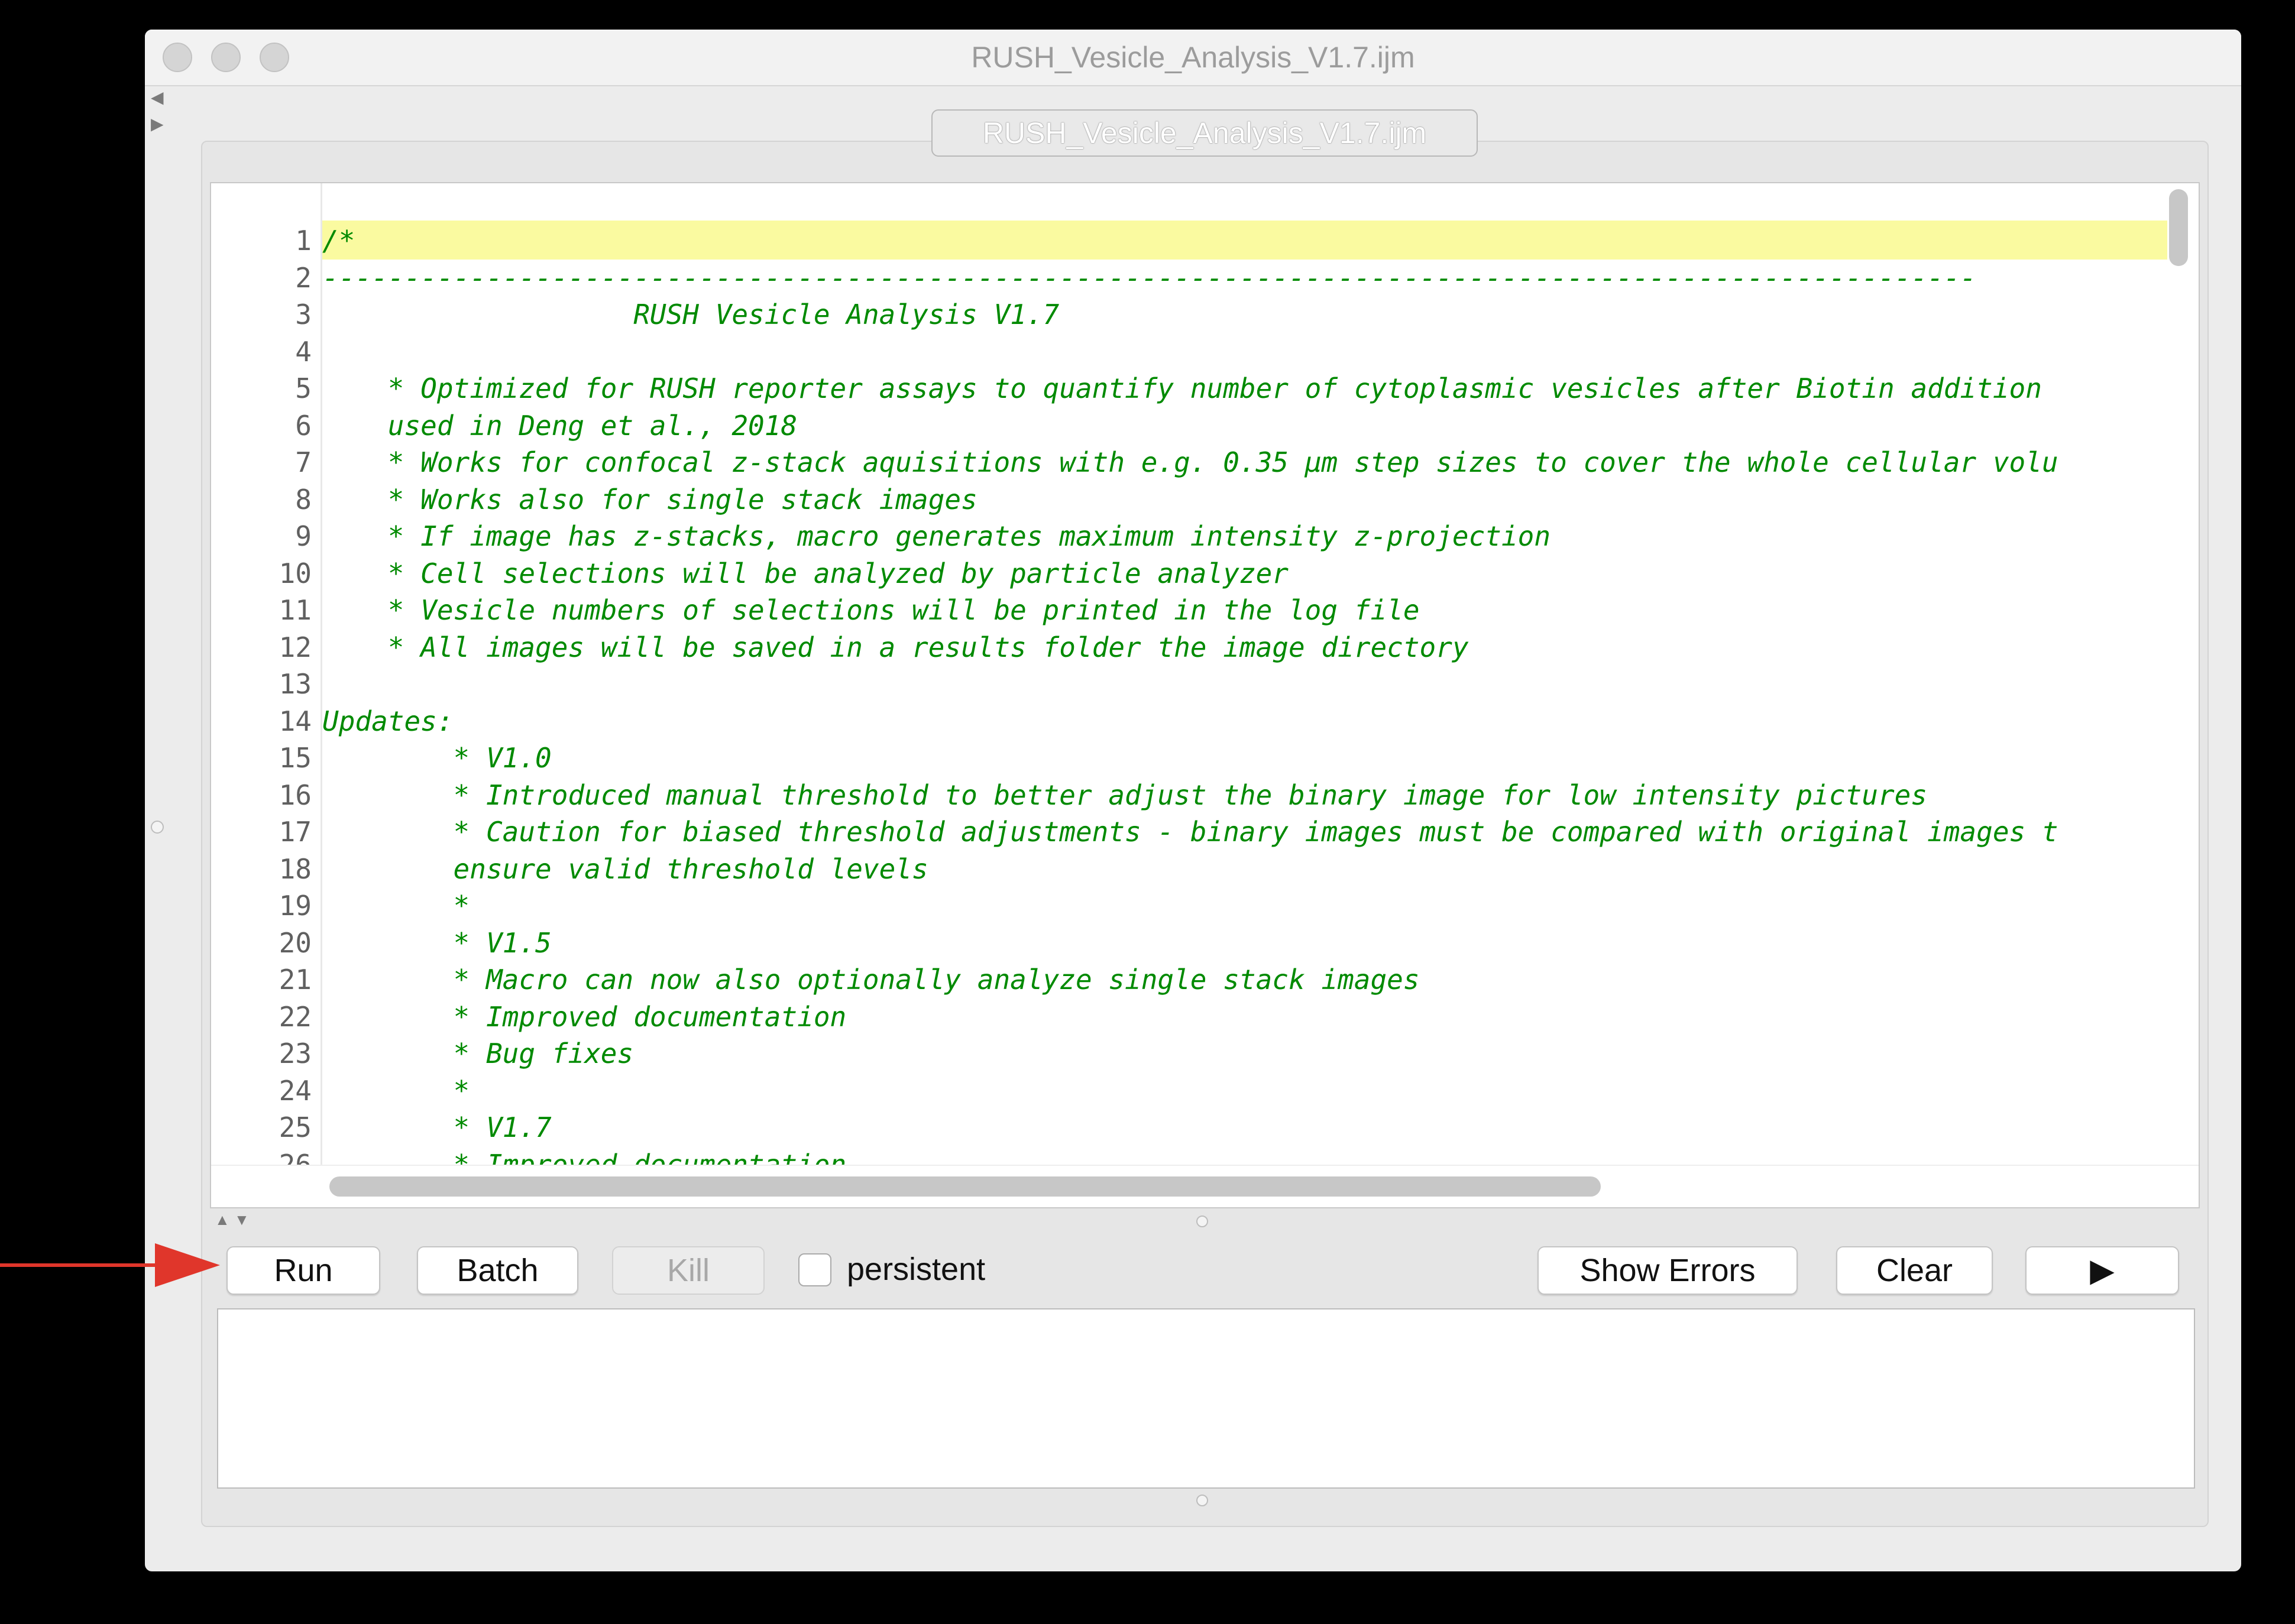 The height and width of the screenshot is (1624, 2295). What do you see at coordinates (814, 1269) in the screenshot?
I see `persistent-checkbox` at bounding box center [814, 1269].